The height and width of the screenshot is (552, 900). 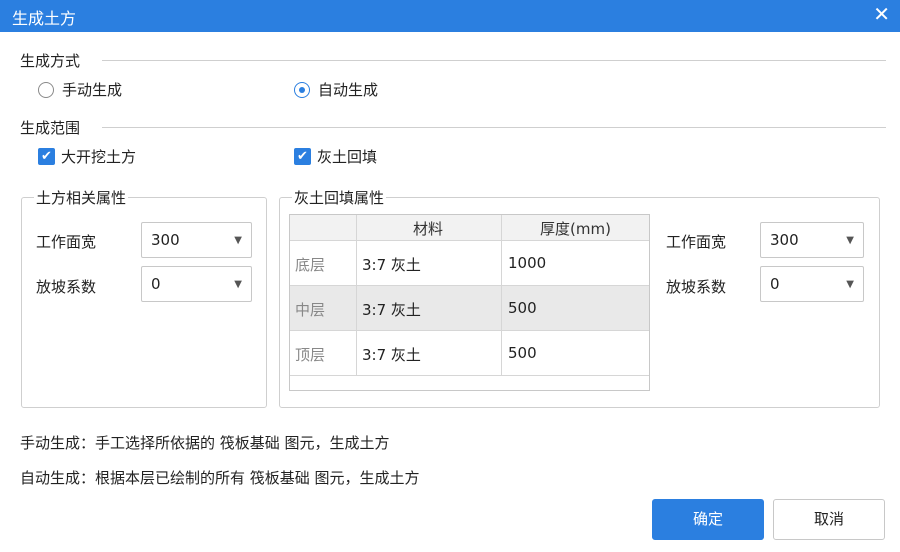 What do you see at coordinates (494, 60) in the screenshot?
I see `mode-divider` at bounding box center [494, 60].